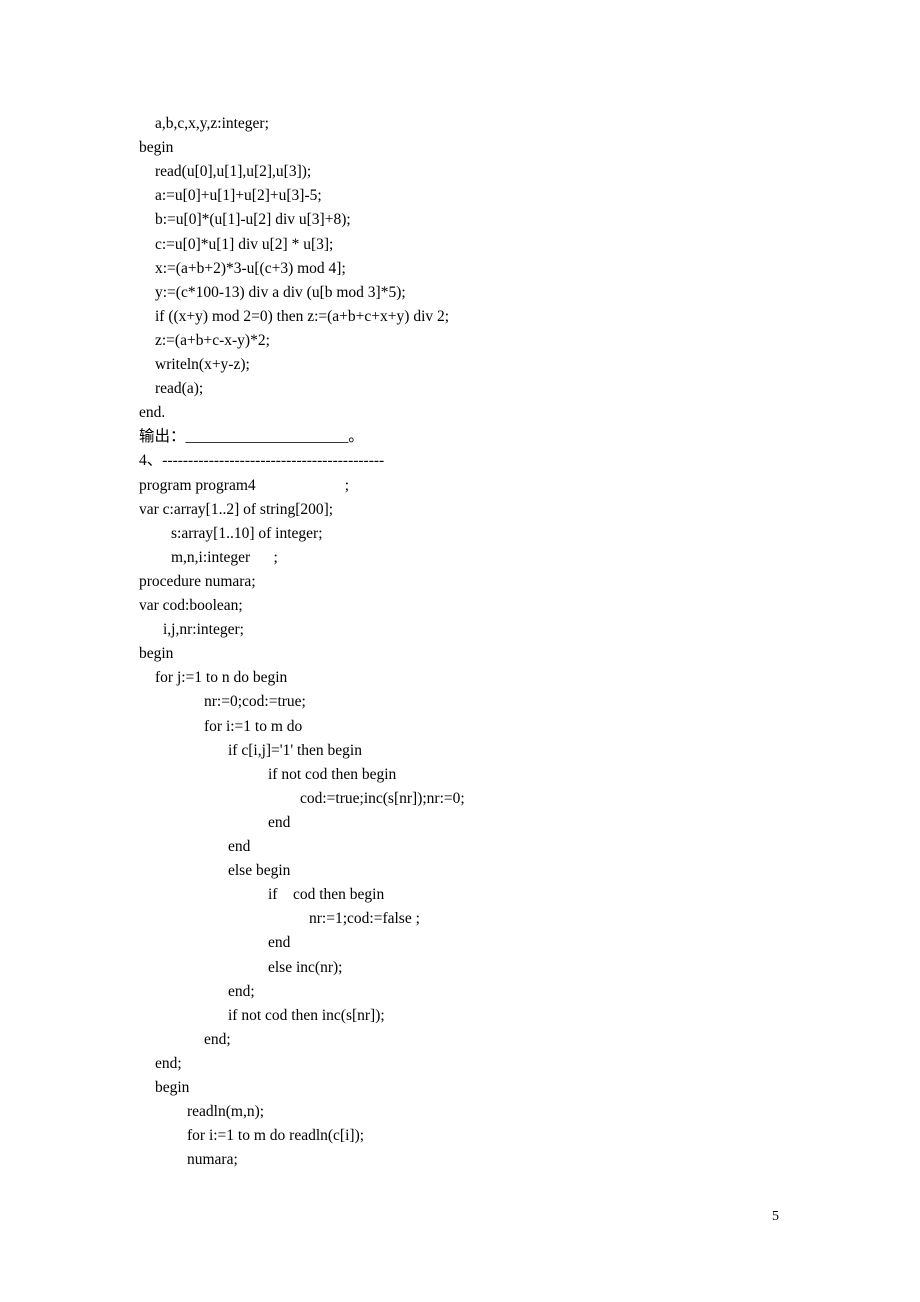 Image resolution: width=920 pixels, height=1302 pixels. Describe the element at coordinates (236, 509) in the screenshot. I see `code-line: var c:array[1..2] of string[200];` at that location.